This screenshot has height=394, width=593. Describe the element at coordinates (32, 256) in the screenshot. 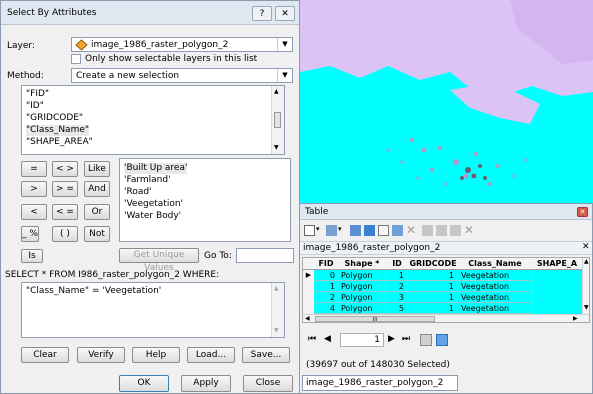

I see `operator-is-button: Is` at that location.